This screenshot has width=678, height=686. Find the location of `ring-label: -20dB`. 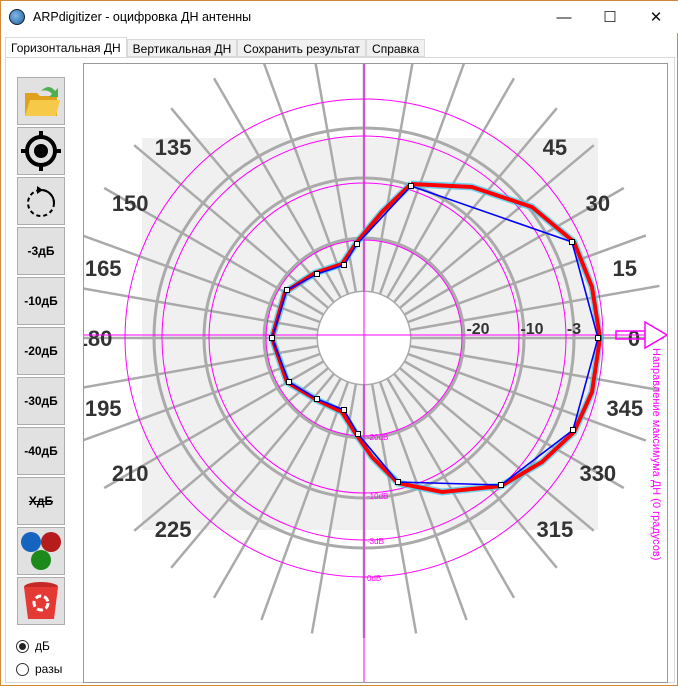

ring-label: -20dB is located at coordinates (377, 437).